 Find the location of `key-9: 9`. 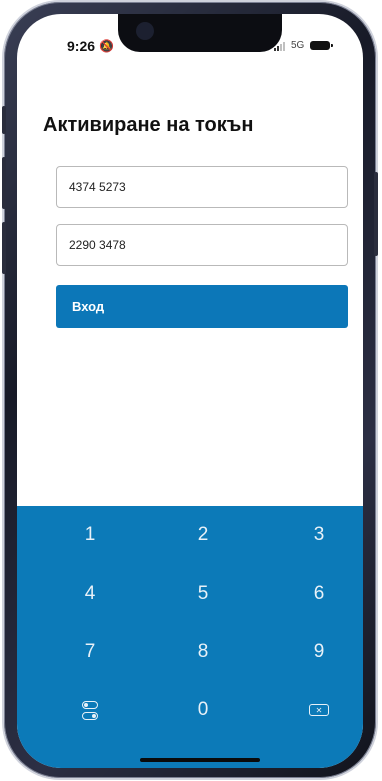

key-9: 9 is located at coordinates (319, 652).